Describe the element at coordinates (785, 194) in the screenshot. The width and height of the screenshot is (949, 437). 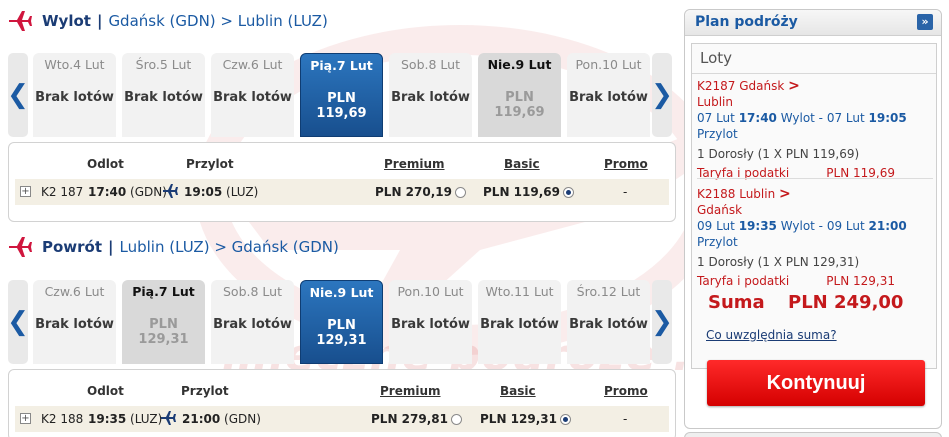
I see `segment-arrow: >` at that location.